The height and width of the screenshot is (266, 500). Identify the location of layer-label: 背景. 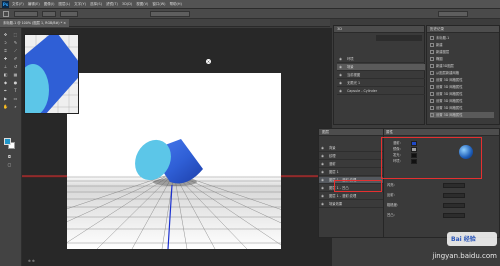
(332, 148).